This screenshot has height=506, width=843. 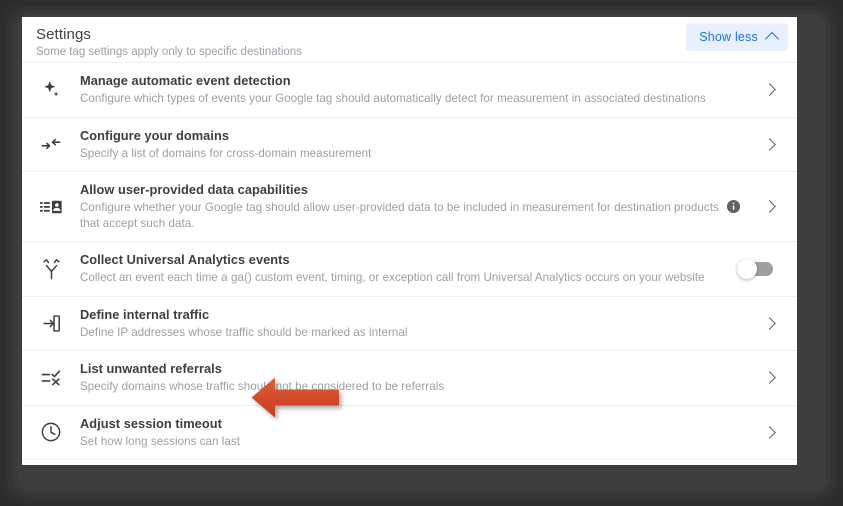 What do you see at coordinates (63, 34) in the screenshot?
I see `page-title: Settings` at bounding box center [63, 34].